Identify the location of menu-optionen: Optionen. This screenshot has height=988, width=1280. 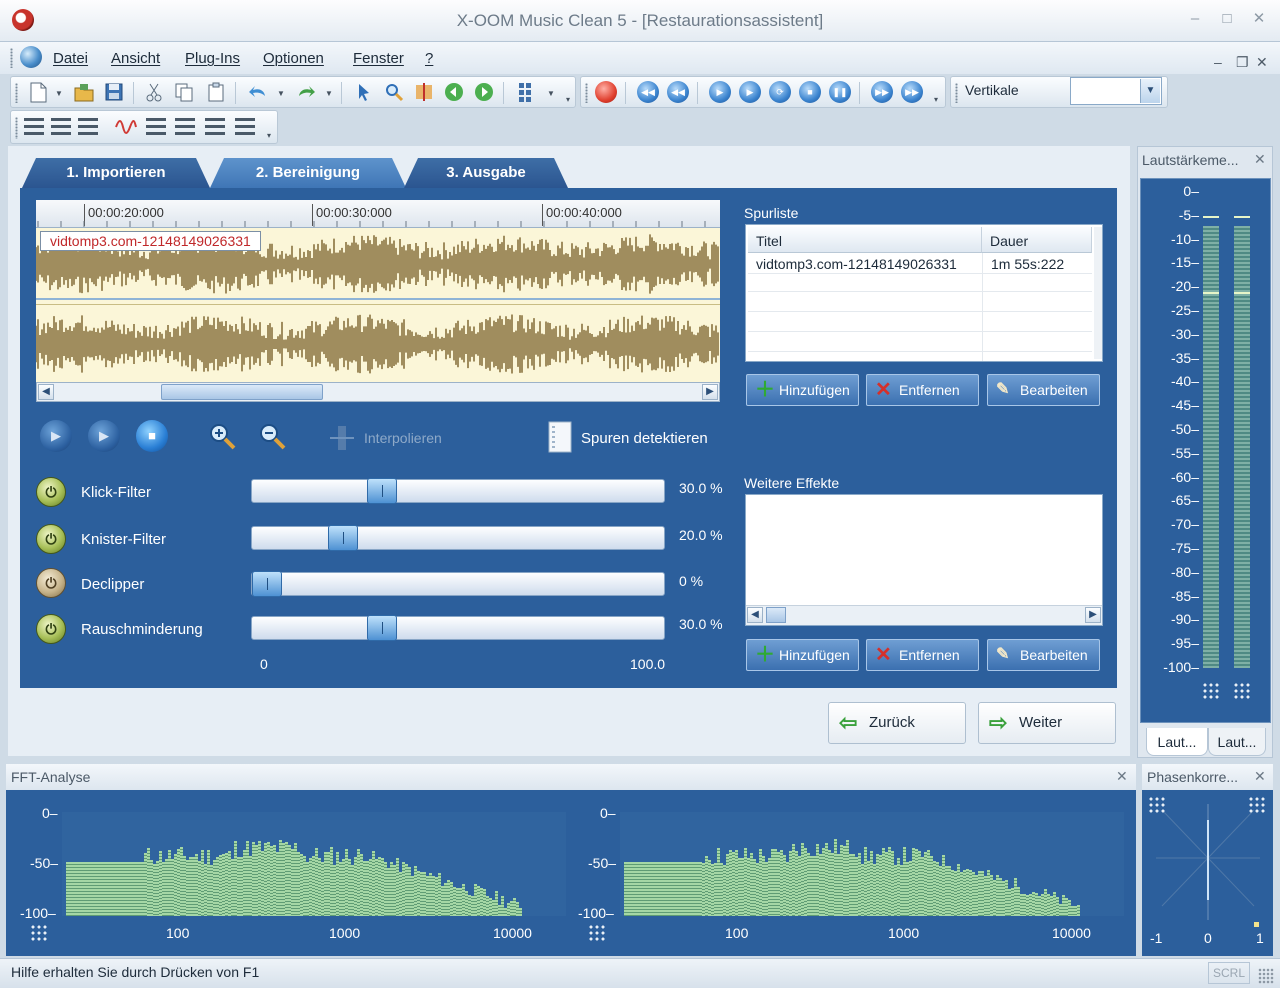
(293, 58).